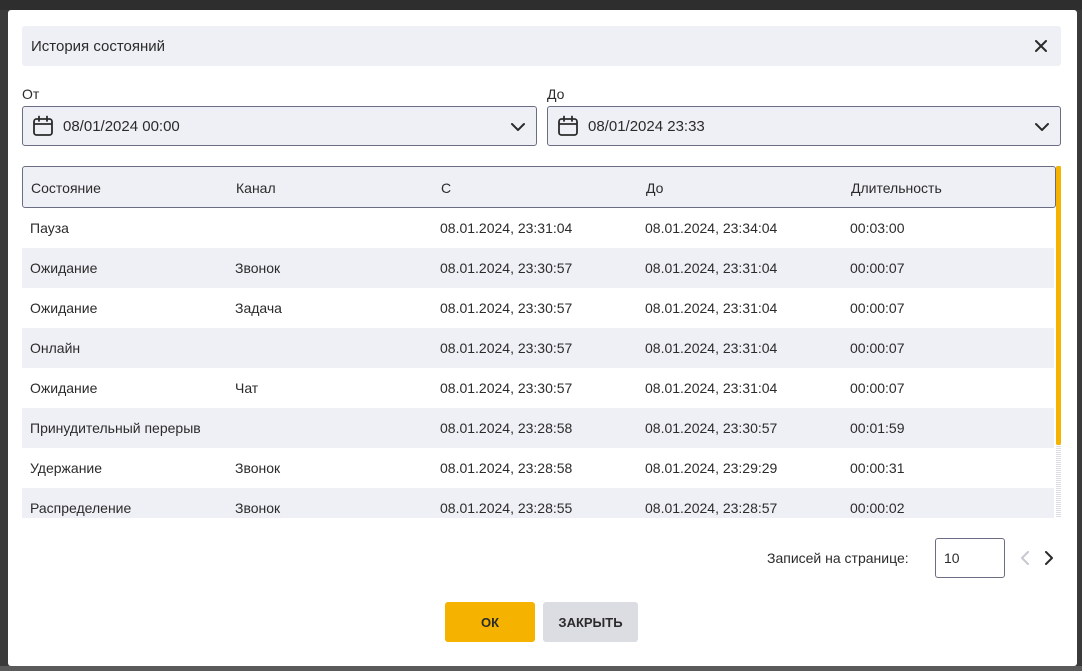  What do you see at coordinates (711, 428) in the screenshot?
I see `cell-to: 08.01.2024, 23:30:57` at bounding box center [711, 428].